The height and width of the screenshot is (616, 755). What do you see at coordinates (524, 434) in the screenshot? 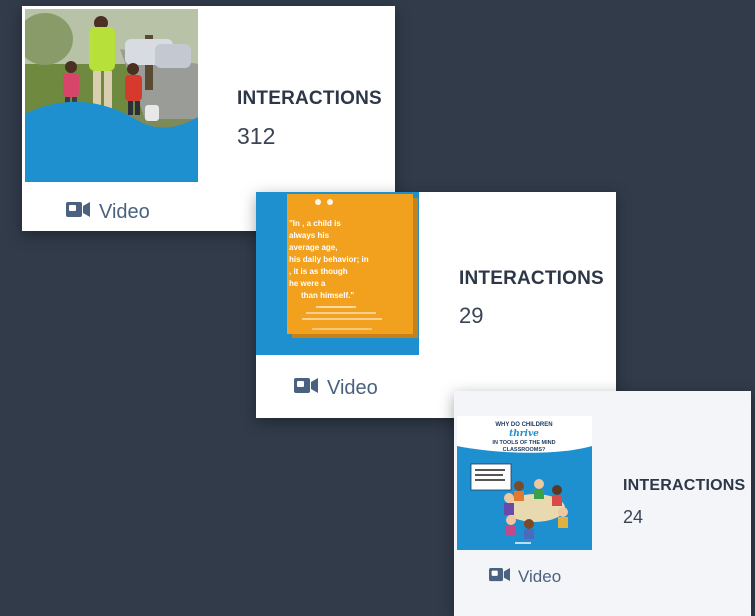
I see `svg-text: thrive` at bounding box center [524, 434].